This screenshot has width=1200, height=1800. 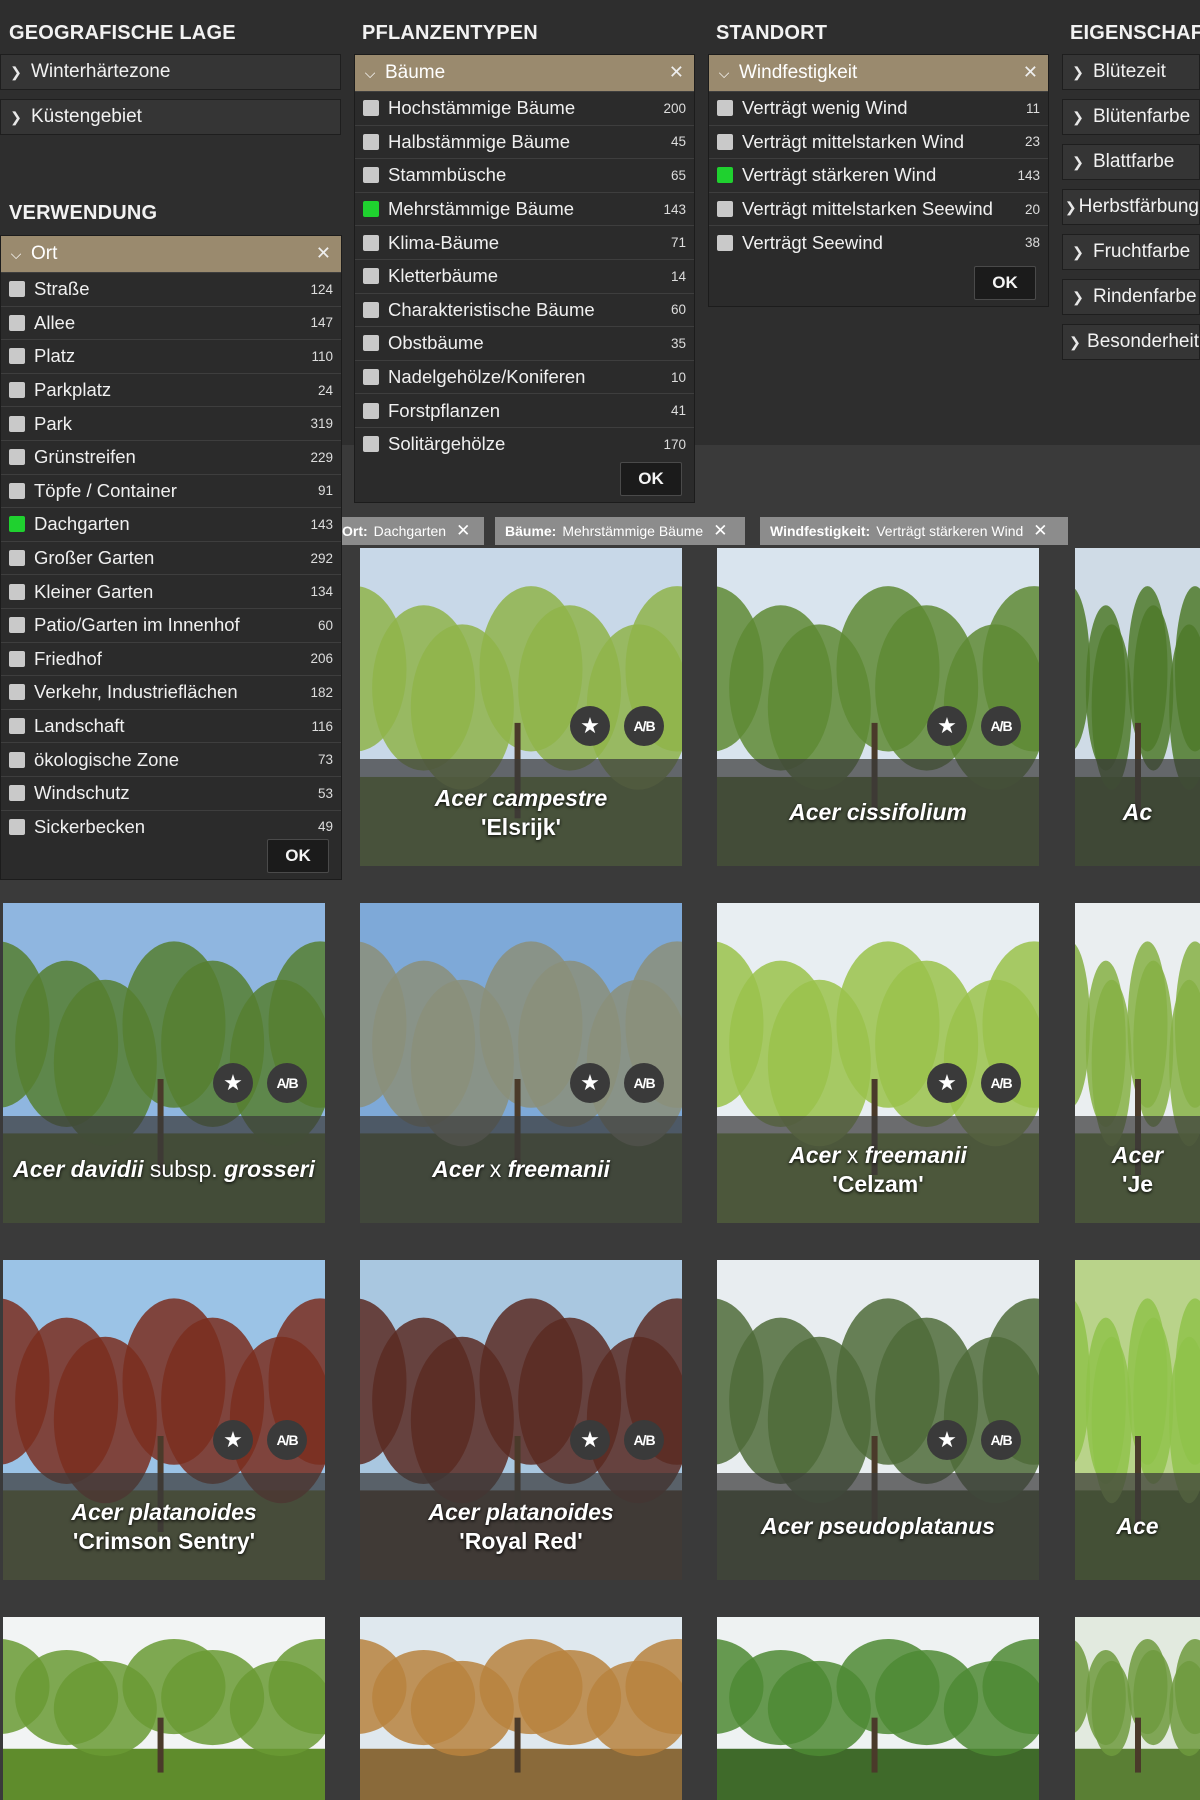 I want to click on plant-card: ★ A/B Acer platanoides 'Crimson Sentry', so click(x=164, y=1420).